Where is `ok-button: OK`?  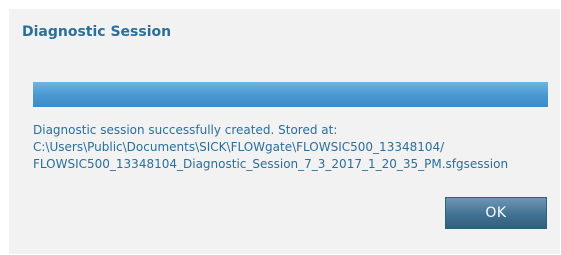 ok-button: OK is located at coordinates (496, 213).